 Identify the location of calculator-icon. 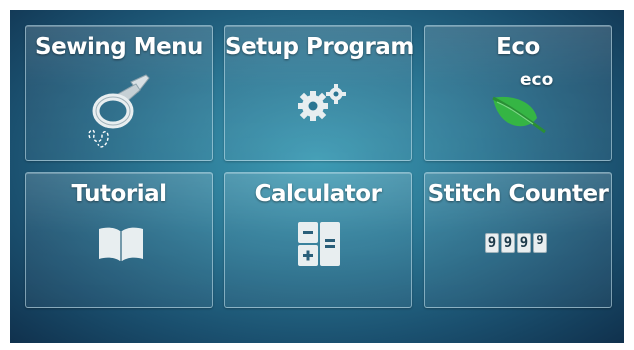
(319, 244).